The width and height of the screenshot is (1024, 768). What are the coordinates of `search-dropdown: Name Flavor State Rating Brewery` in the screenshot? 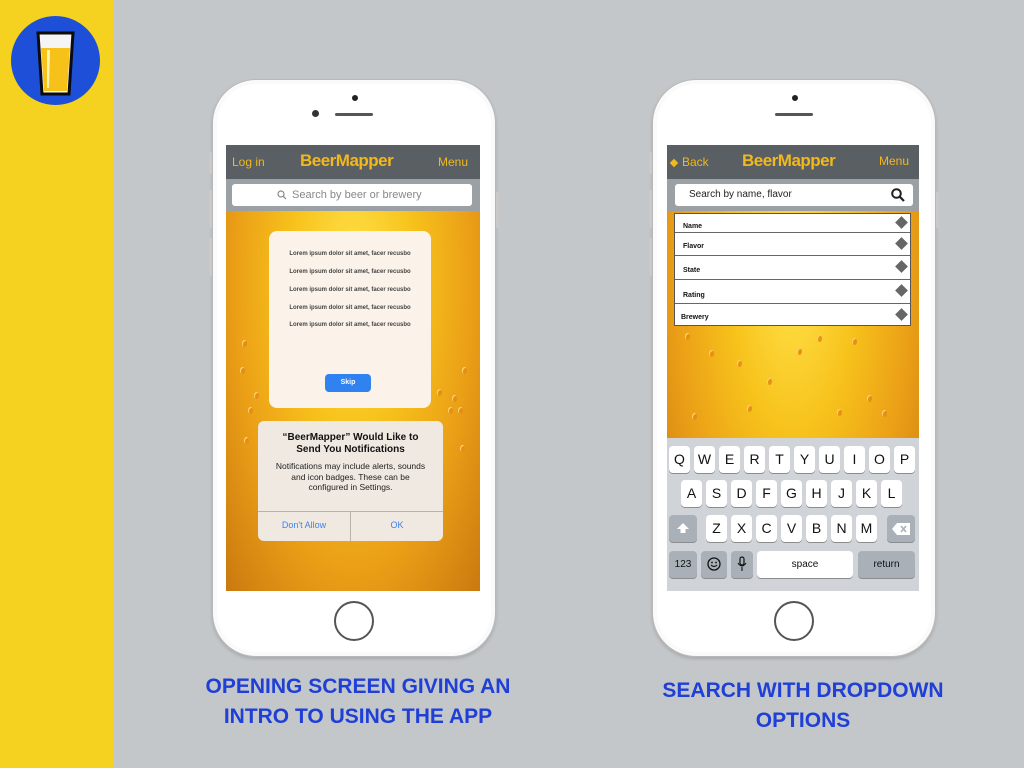 It's located at (792, 269).